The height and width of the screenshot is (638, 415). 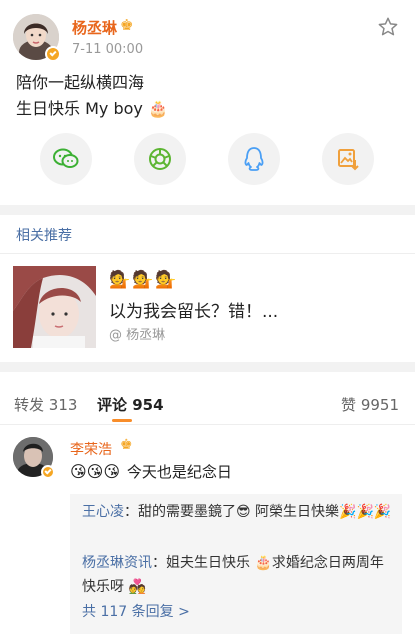 What do you see at coordinates (108, 49) in the screenshot?
I see `post-time: 7-11 00:00` at bounding box center [108, 49].